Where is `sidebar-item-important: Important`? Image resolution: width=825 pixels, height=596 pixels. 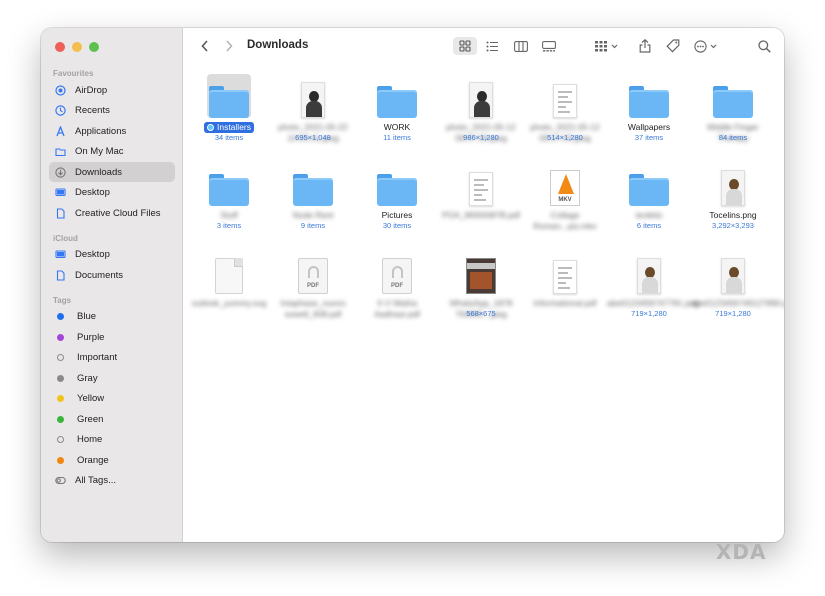
sidebar-item-important: Important is located at coordinates (112, 358).